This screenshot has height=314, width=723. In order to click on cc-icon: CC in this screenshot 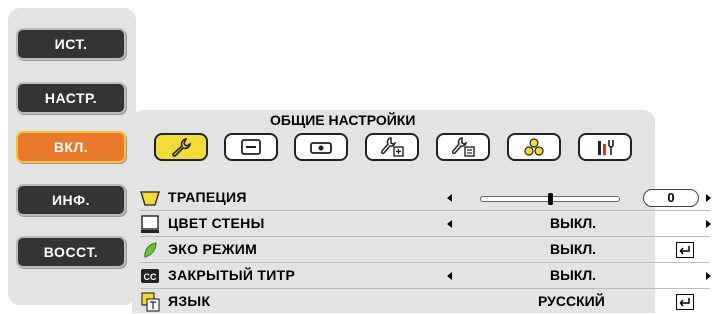, I will do `click(150, 276)`.